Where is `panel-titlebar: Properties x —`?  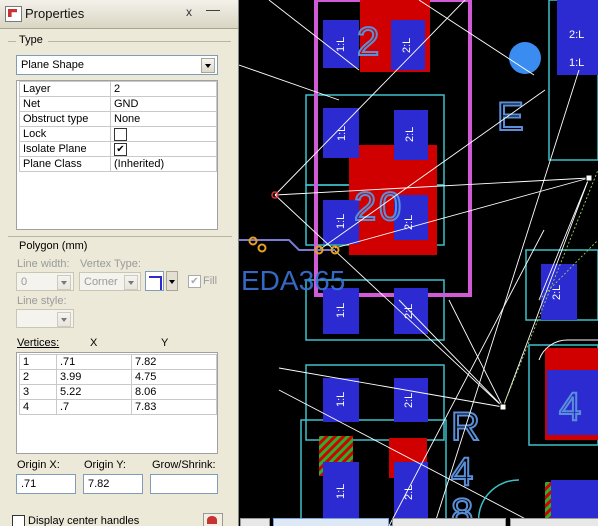 panel-titlebar: Properties x — is located at coordinates (119, 14).